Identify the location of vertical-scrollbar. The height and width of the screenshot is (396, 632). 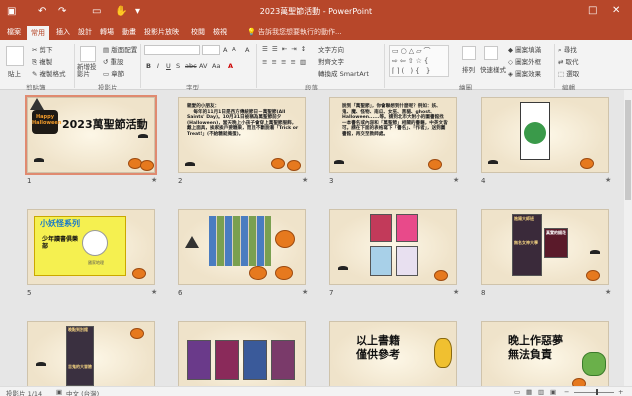
(628, 238).